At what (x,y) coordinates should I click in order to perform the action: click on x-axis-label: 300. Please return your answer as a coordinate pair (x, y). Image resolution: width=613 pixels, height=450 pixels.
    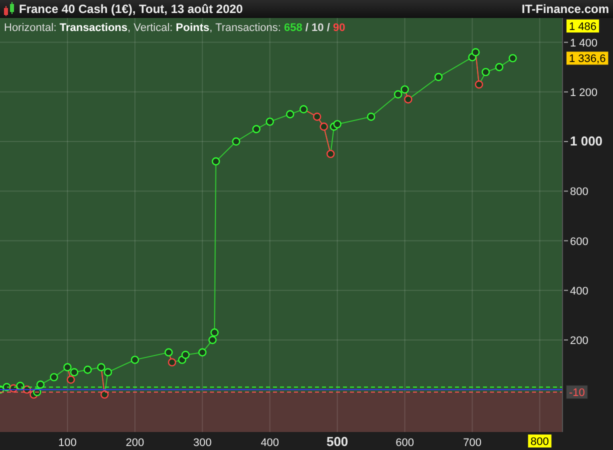
    Looking at the image, I should click on (202, 443).